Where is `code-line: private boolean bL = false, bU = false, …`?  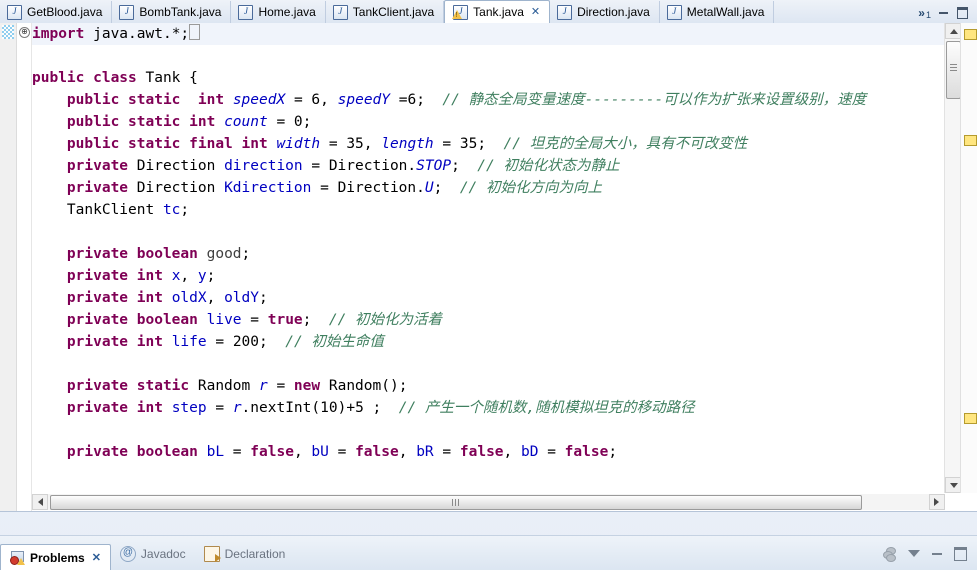 code-line: private boolean bL = false, bU = false, … is located at coordinates (488, 452).